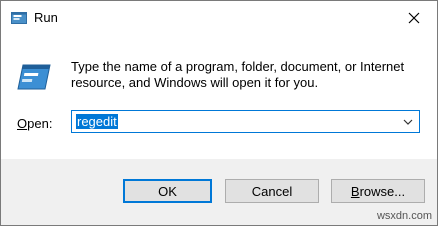 This screenshot has width=438, height=240. I want to click on run-icon, so click(19, 18).